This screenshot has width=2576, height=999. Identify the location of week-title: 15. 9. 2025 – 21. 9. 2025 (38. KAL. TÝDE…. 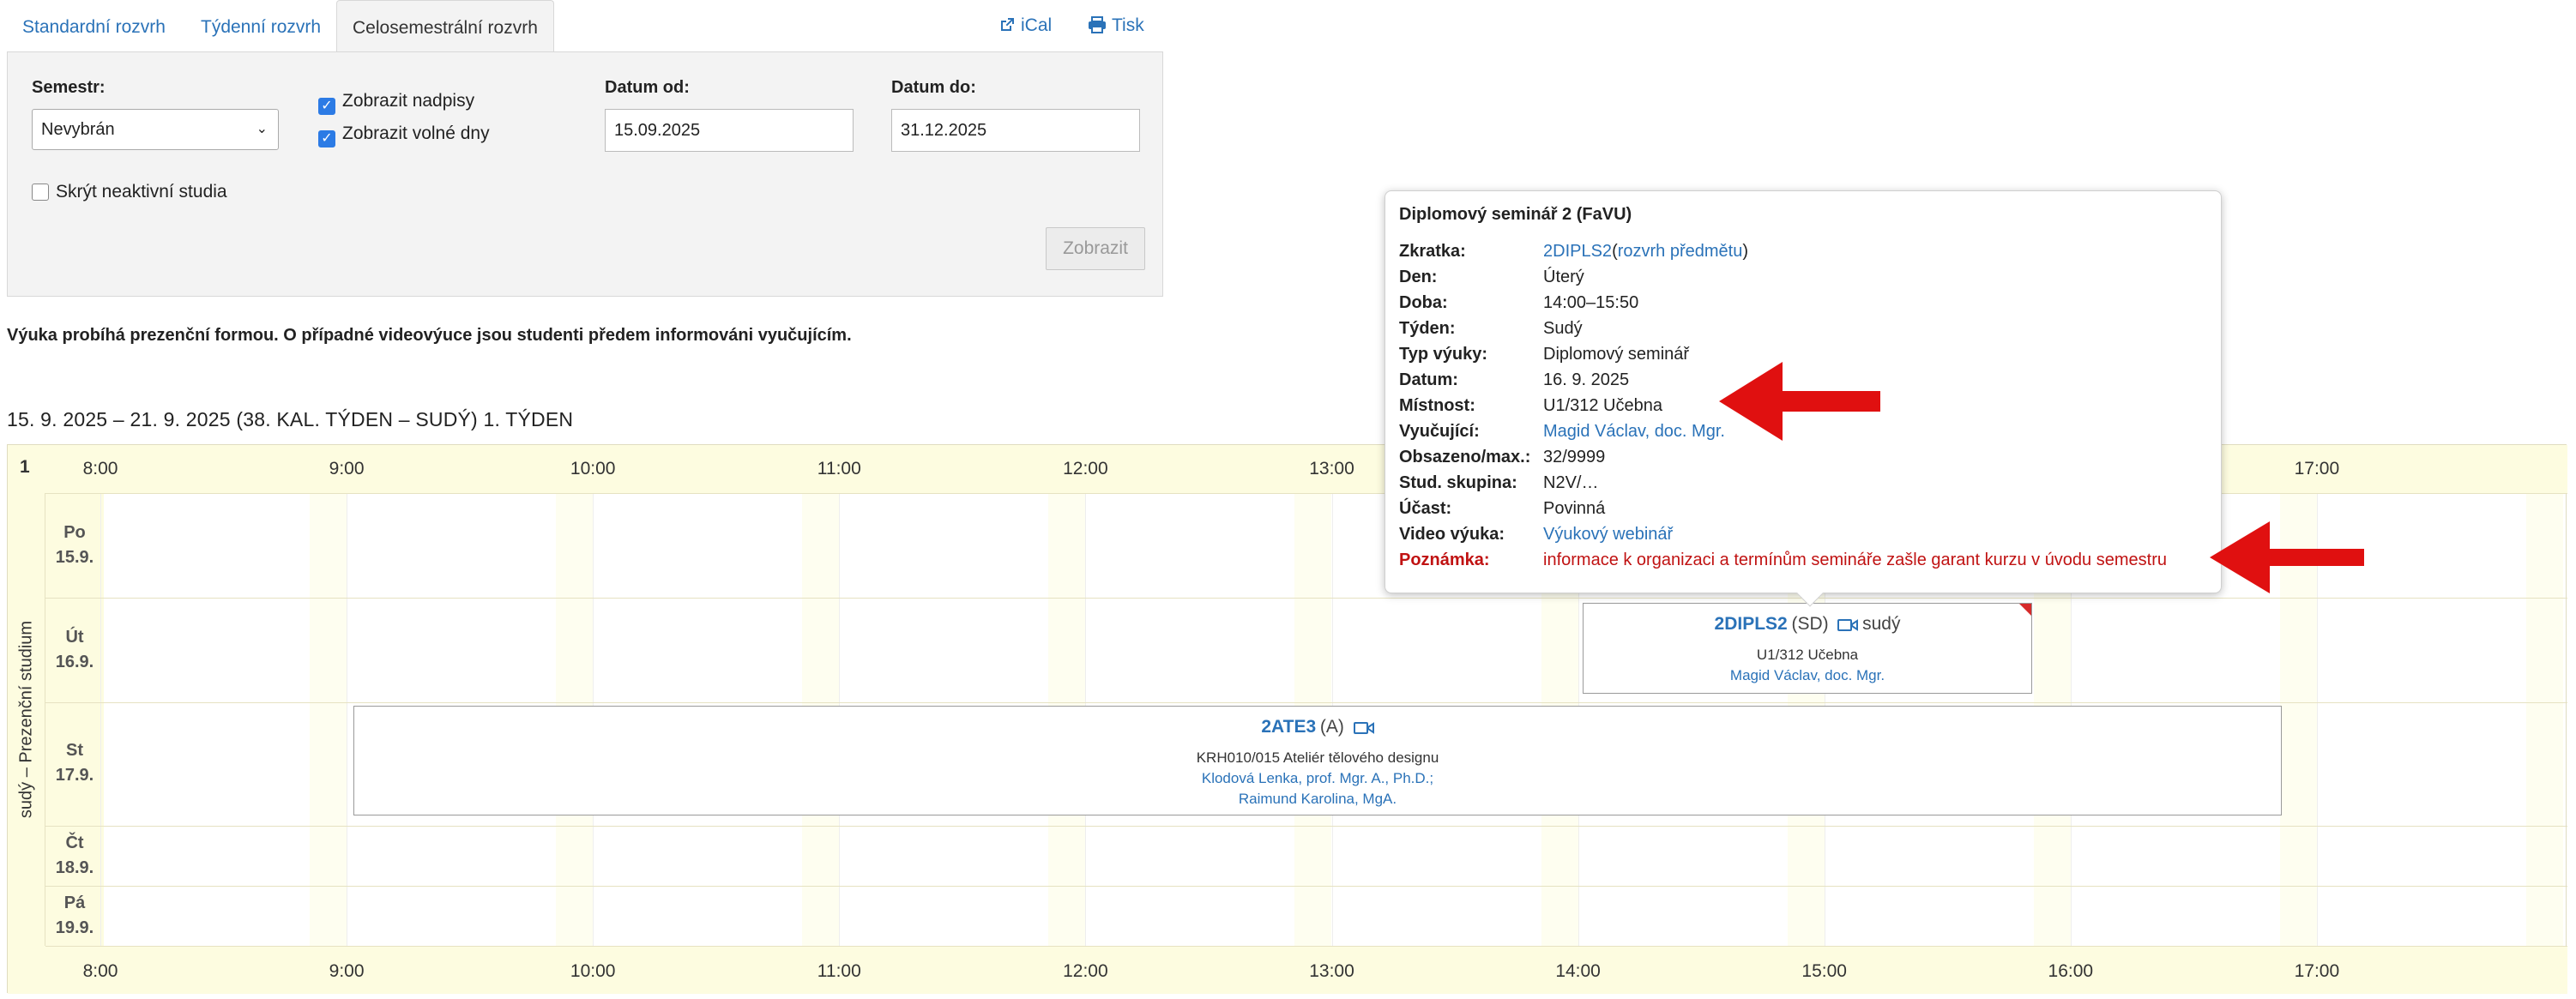
(290, 419).